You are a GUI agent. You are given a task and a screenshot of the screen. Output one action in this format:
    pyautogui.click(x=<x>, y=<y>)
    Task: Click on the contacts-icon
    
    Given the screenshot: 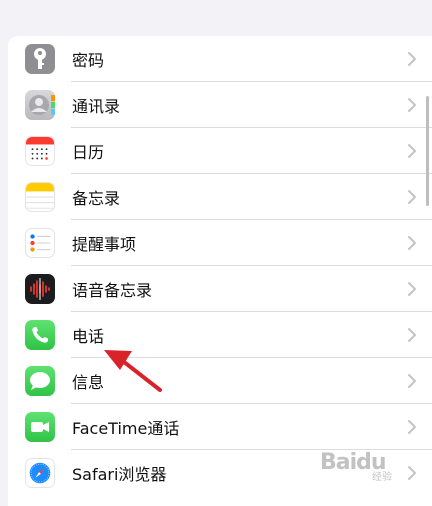 What is the action you would take?
    pyautogui.click(x=40, y=105)
    